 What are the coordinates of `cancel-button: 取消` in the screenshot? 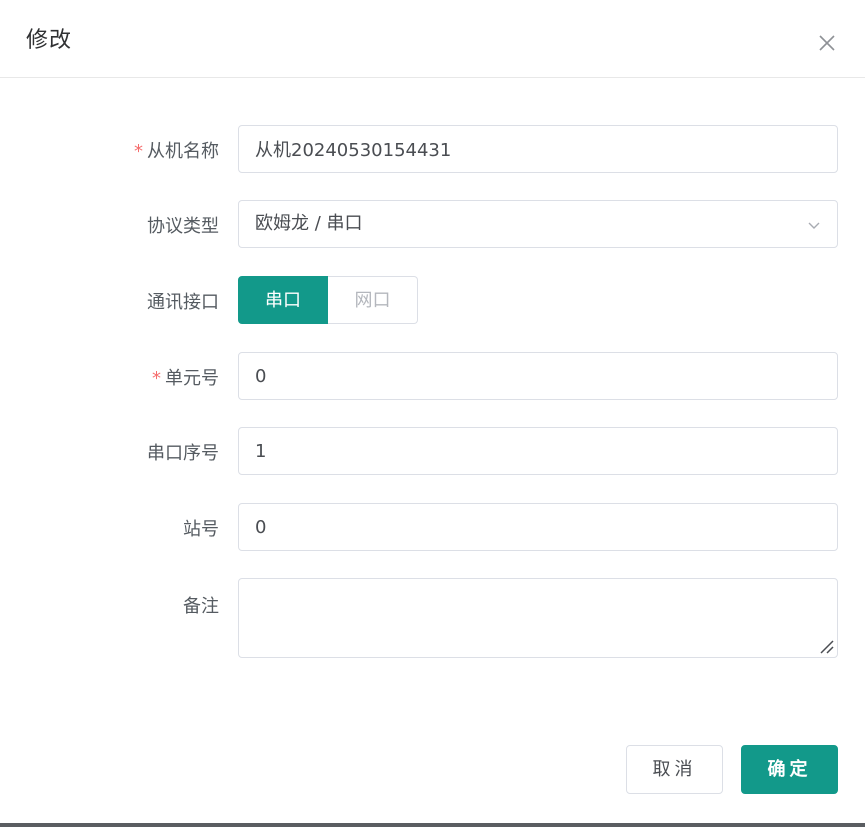 It's located at (674, 769).